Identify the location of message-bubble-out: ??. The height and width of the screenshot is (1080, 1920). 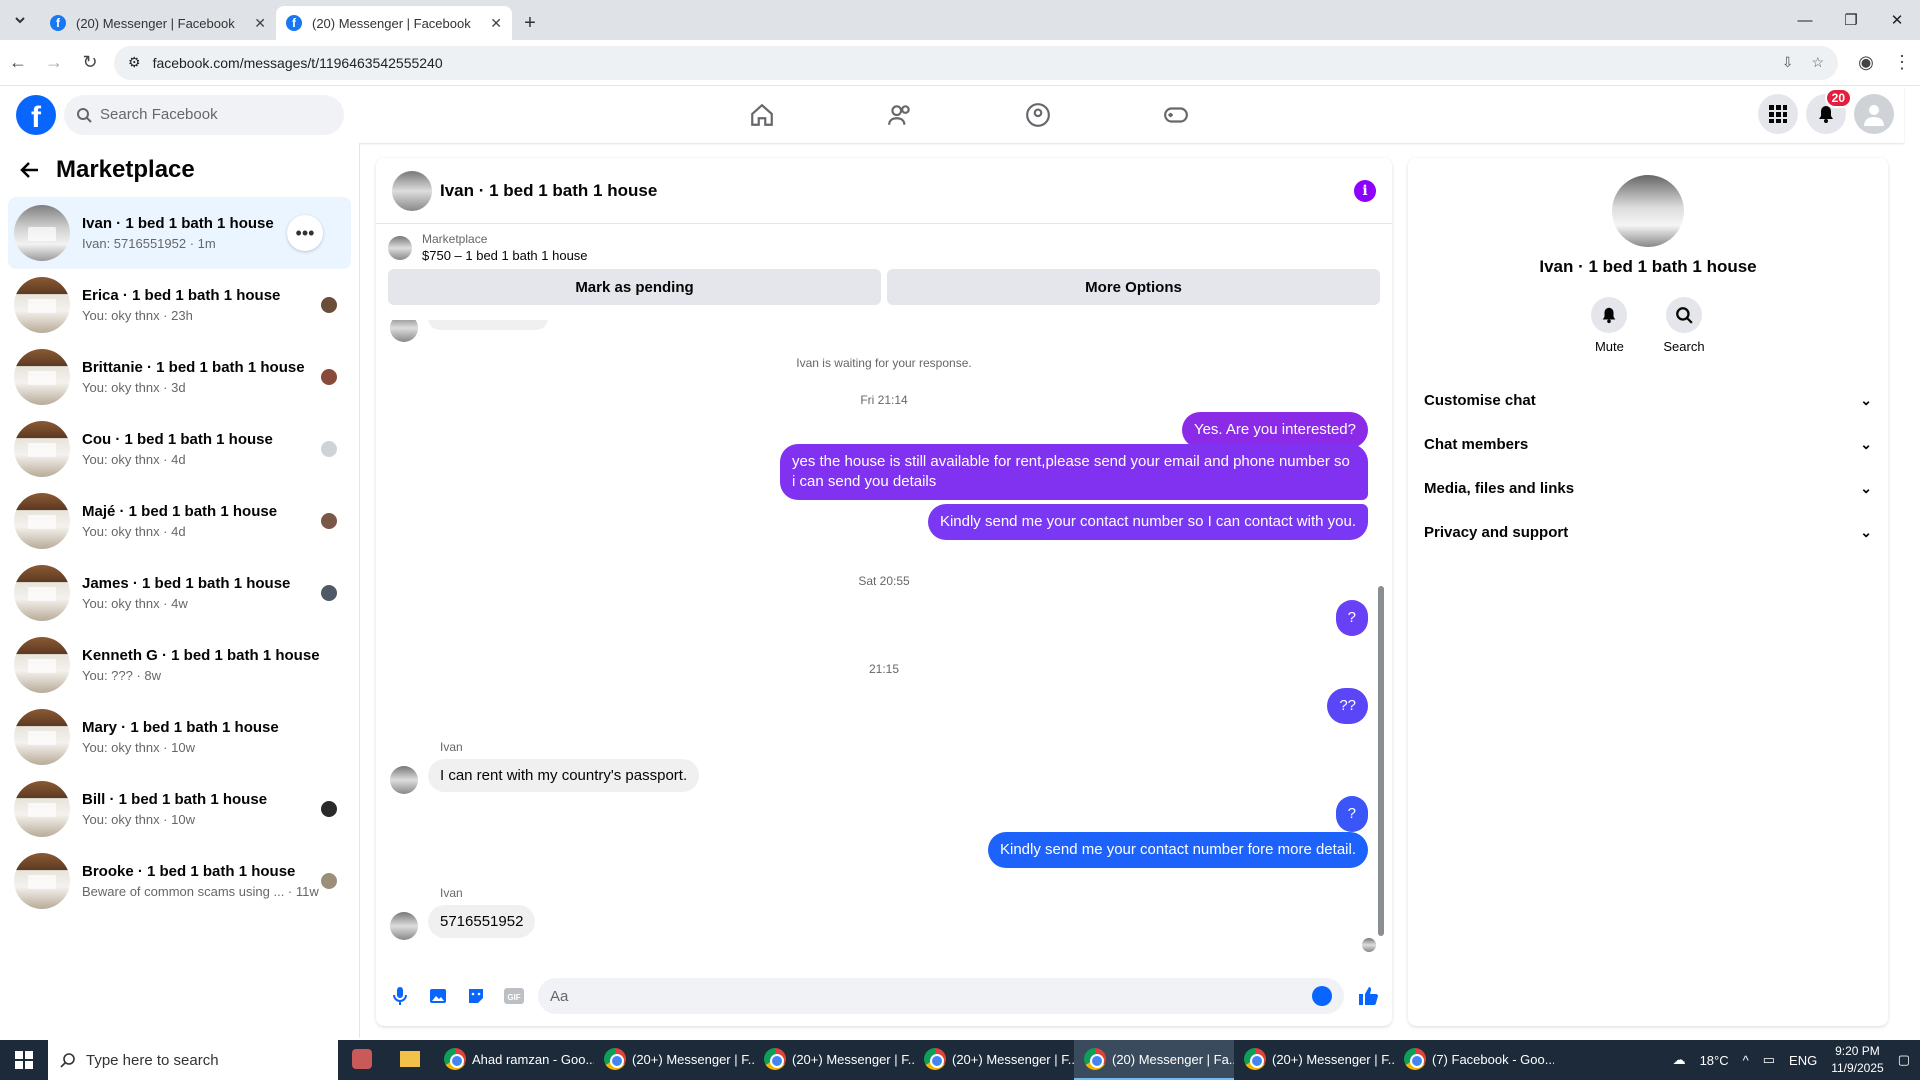
(1347, 706).